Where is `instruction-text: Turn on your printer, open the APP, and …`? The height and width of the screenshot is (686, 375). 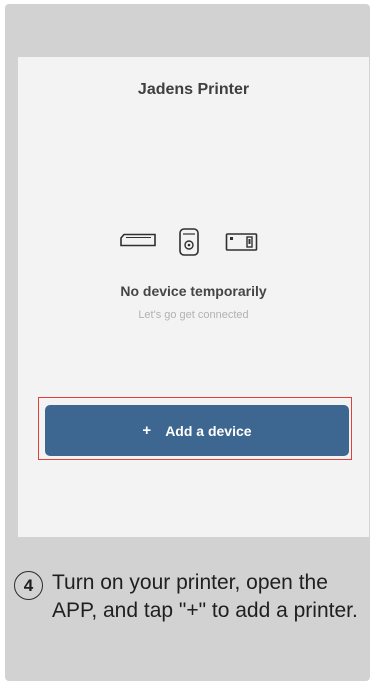
instruction-text: Turn on your printer, open the APP, and … is located at coordinates (205, 596).